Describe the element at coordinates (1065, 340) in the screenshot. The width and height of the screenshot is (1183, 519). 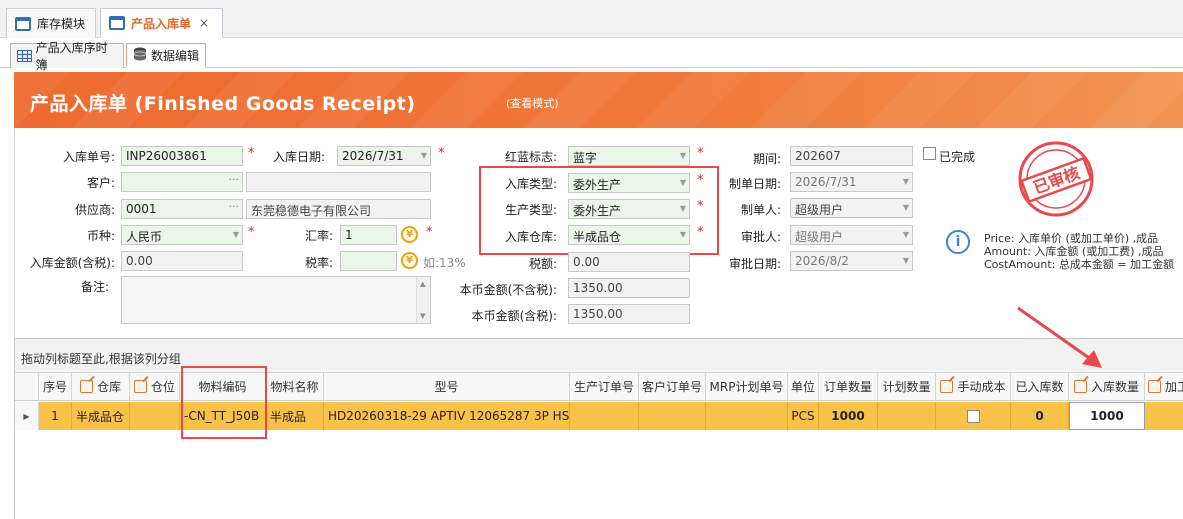
I see `annotation-arrow` at that location.